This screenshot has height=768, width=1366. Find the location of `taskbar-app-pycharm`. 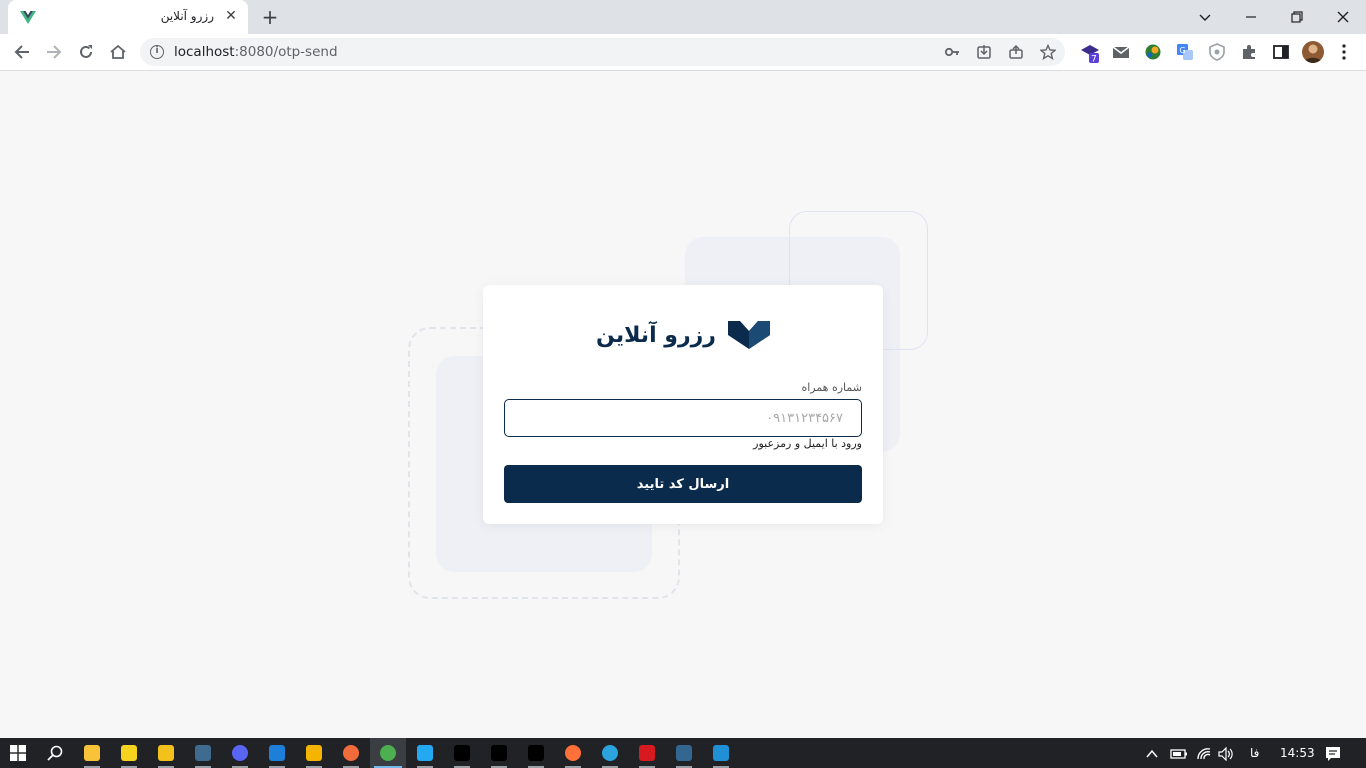

taskbar-app-pycharm is located at coordinates (499, 753).